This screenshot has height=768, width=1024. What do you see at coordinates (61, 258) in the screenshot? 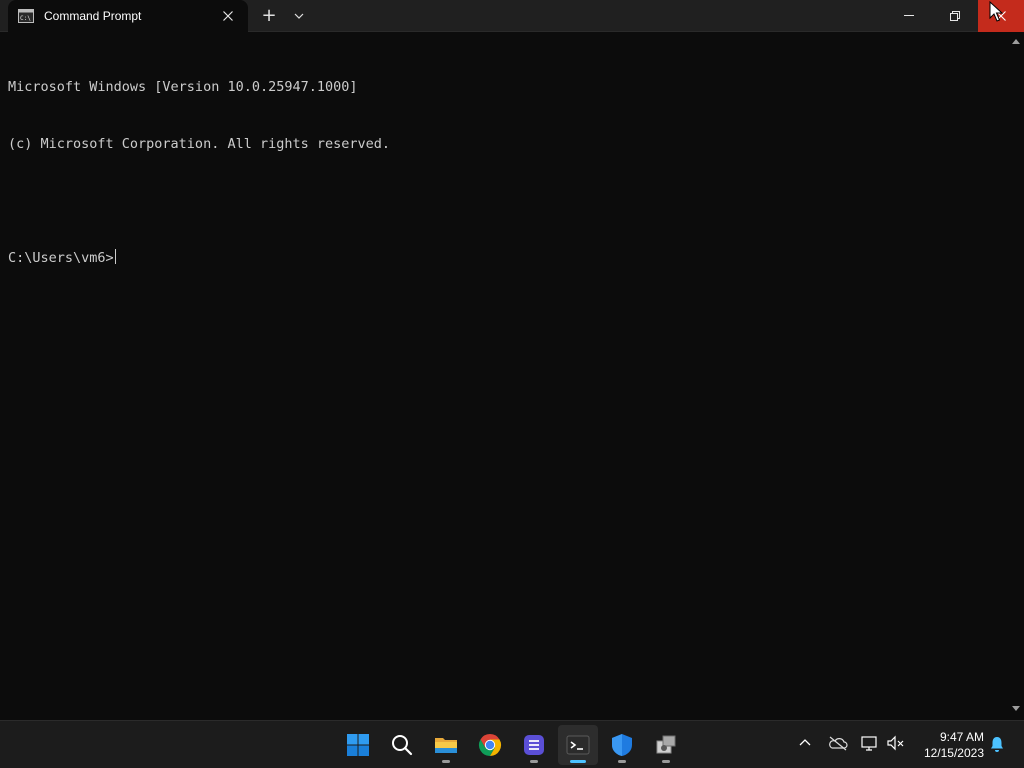
I see `prompt-text: C:\Users\vm6>` at bounding box center [61, 258].